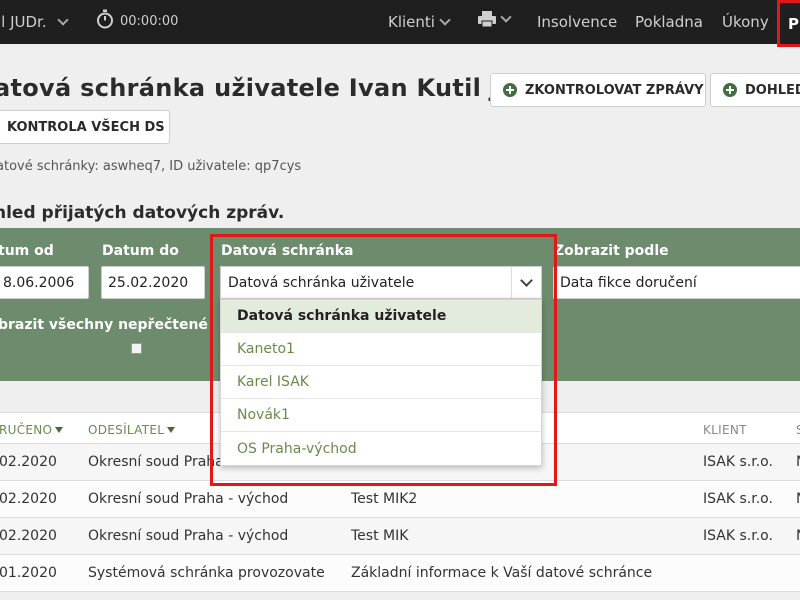 The height and width of the screenshot is (600, 800). I want to click on cell-sender: Systémová schránka provozovate, so click(206, 573).